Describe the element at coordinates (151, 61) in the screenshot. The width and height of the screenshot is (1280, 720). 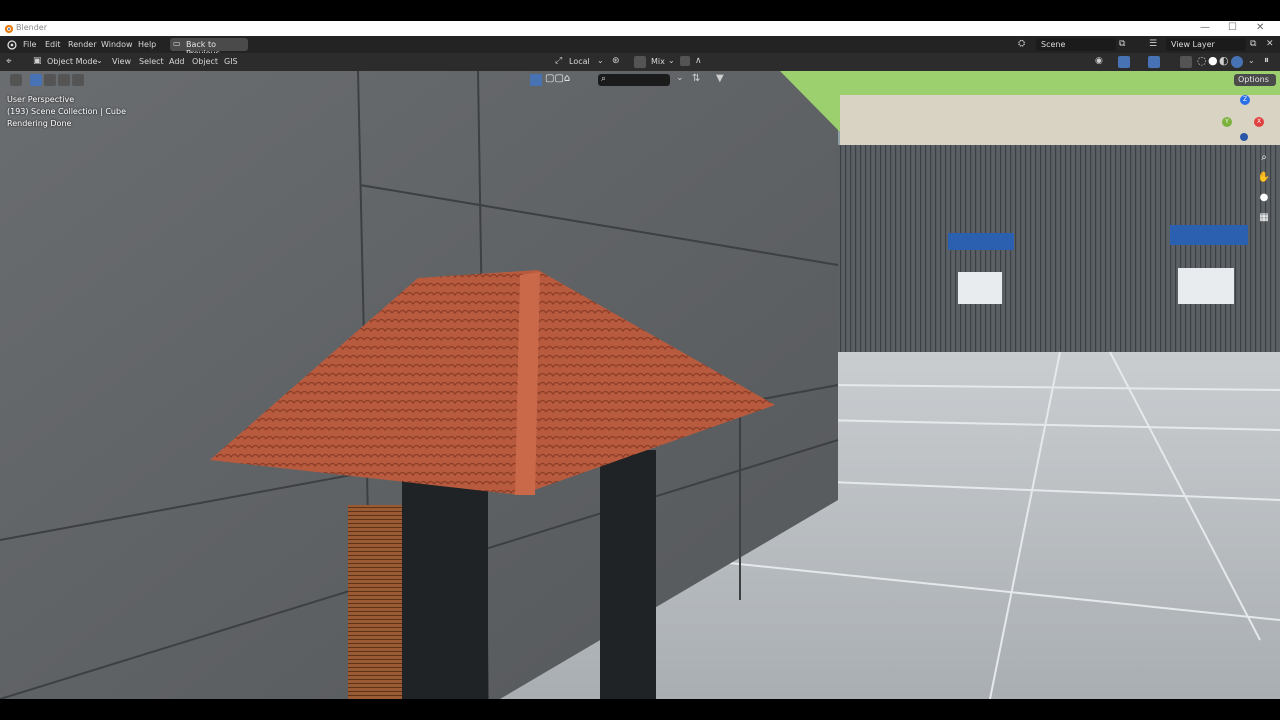
I see `header-menu-select: Select` at that location.